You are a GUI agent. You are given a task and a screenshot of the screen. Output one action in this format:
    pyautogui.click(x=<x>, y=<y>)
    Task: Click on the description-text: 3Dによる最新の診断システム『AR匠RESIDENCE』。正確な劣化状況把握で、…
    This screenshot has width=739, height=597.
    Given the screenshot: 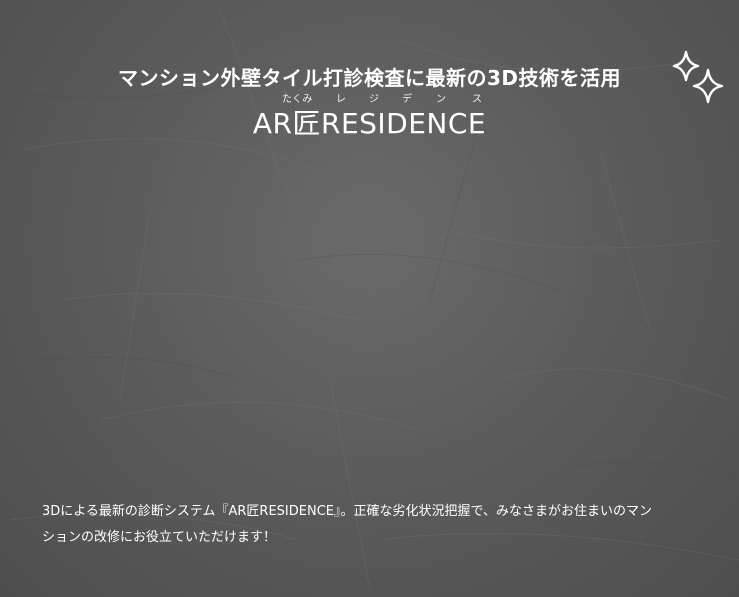 What is the action you would take?
    pyautogui.click(x=377, y=525)
    